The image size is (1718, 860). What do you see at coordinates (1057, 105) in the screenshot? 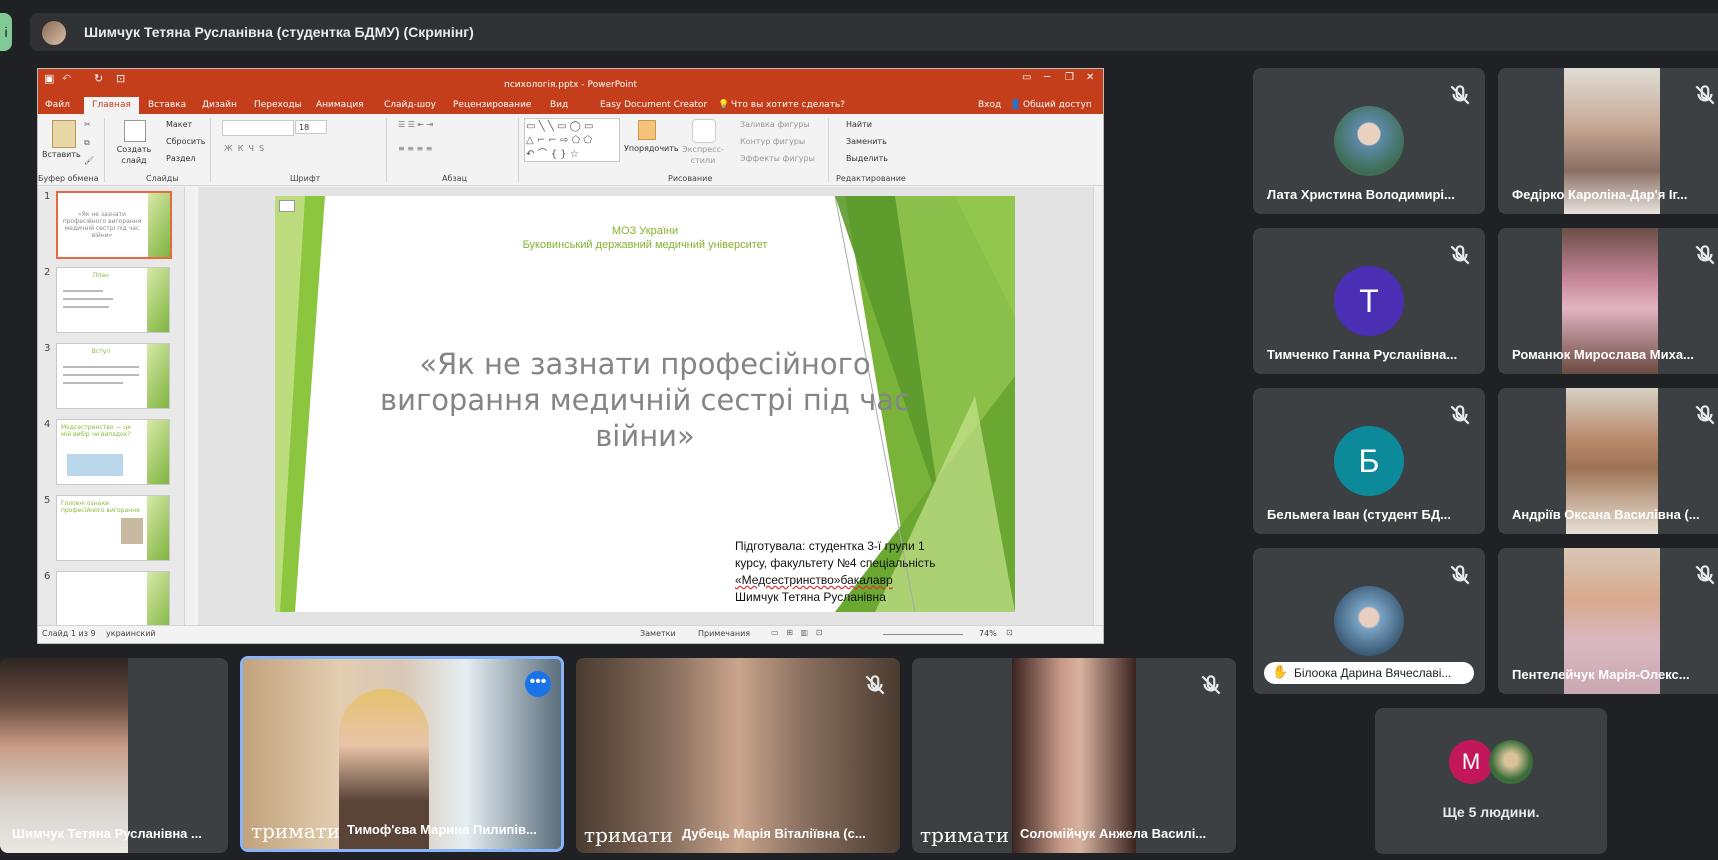
I see `share-button: Общий доступ` at bounding box center [1057, 105].